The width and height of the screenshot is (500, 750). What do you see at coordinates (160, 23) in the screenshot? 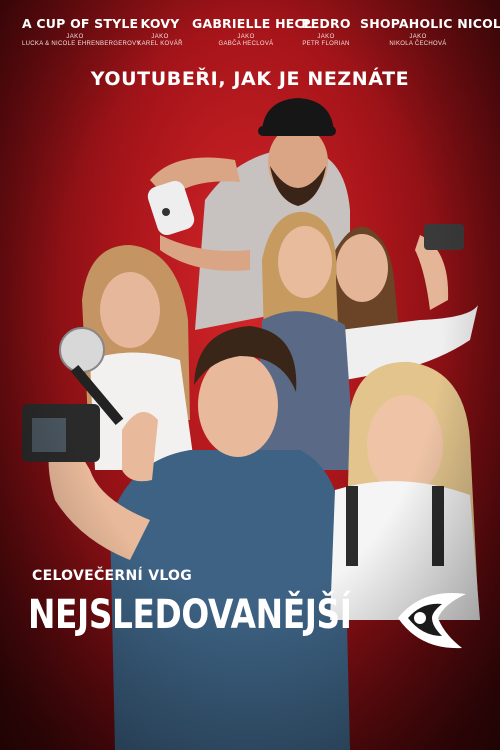
I see `credit-name: KOVY` at bounding box center [160, 23].